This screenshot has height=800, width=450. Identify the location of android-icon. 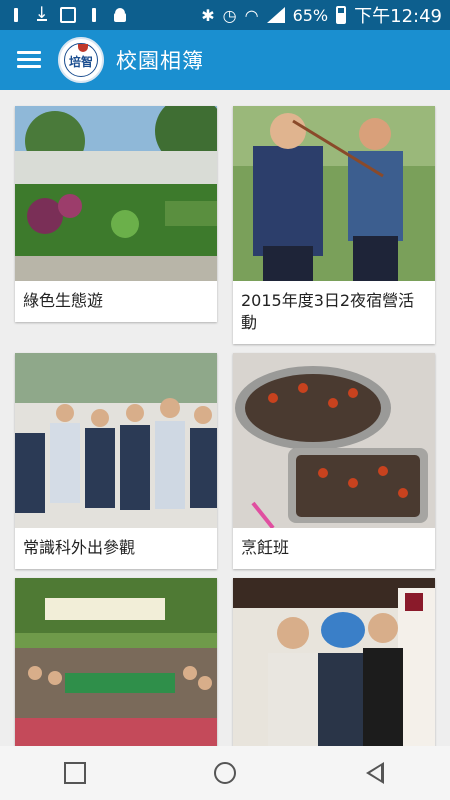
(120, 15).